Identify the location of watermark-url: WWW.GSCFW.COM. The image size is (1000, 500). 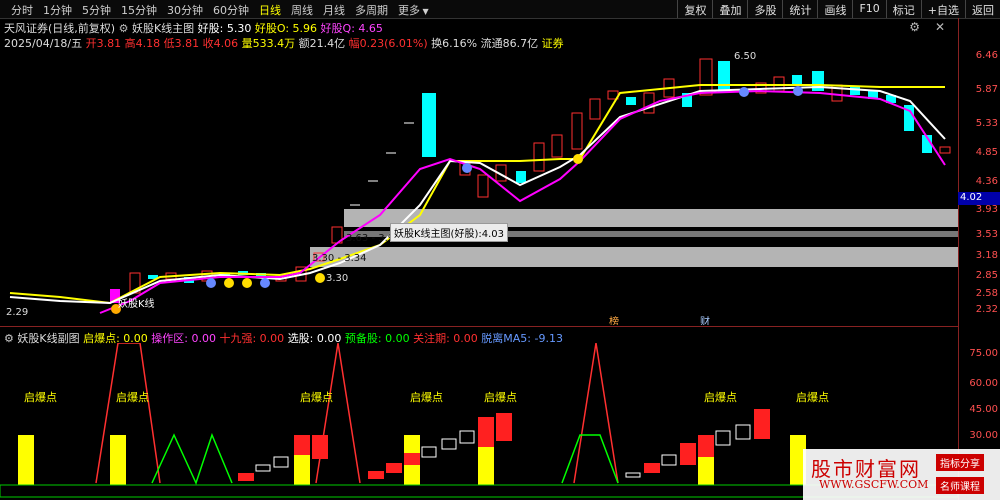
(874, 484).